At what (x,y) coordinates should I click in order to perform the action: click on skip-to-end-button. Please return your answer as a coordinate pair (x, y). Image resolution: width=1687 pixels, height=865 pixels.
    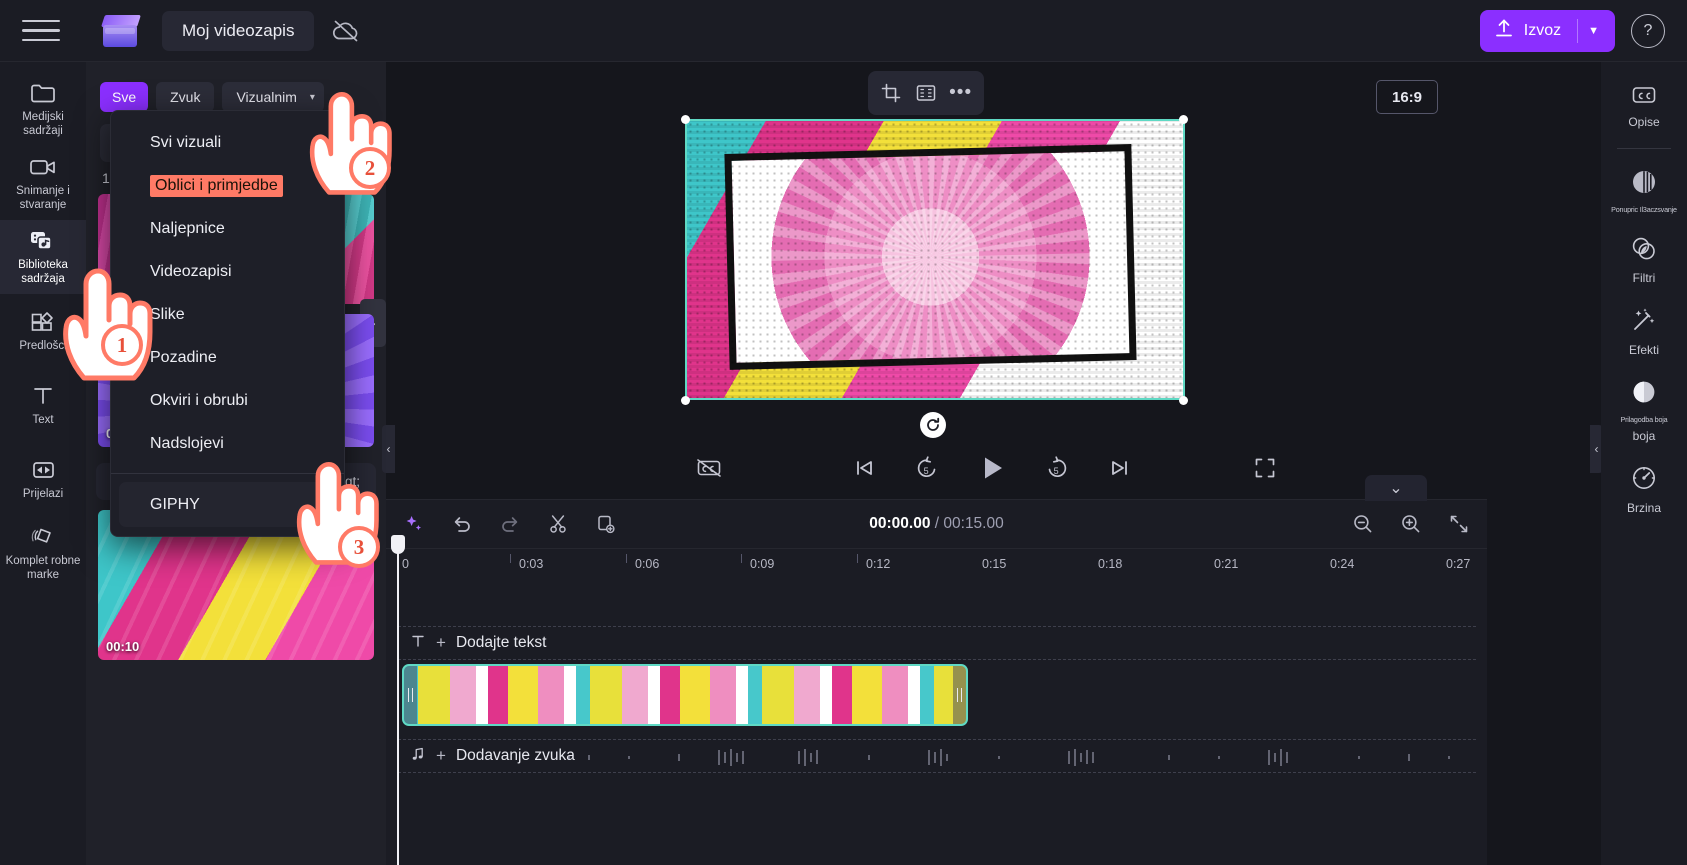
    Looking at the image, I should click on (1119, 468).